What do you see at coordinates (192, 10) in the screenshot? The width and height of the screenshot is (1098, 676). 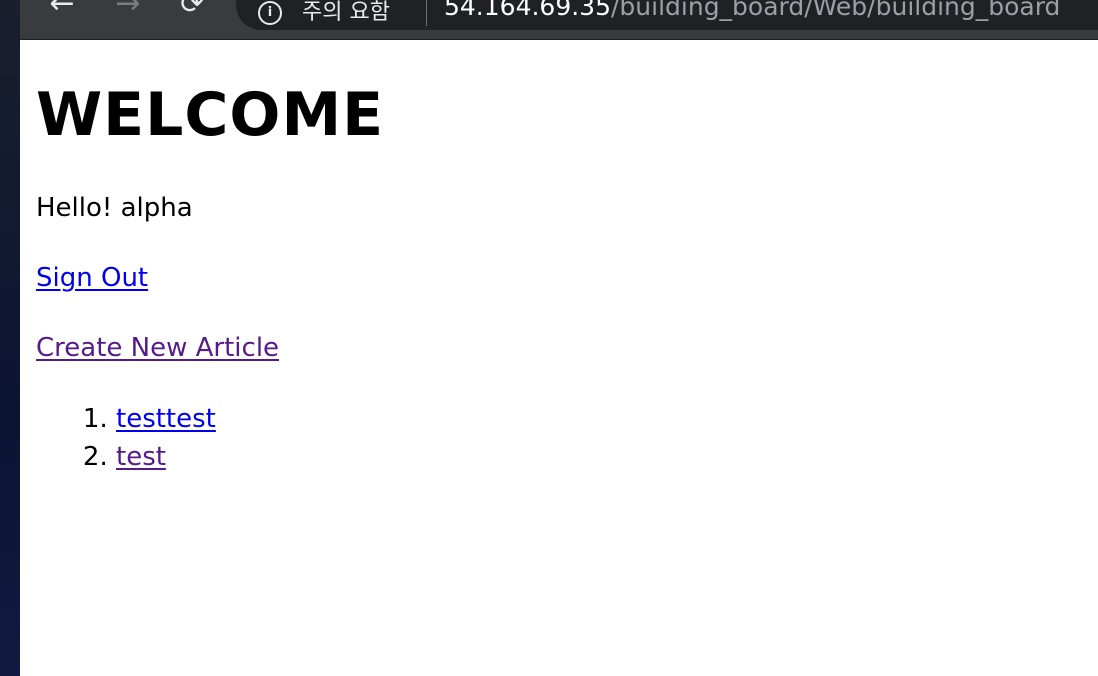 I see `reload-icon: ⟳` at bounding box center [192, 10].